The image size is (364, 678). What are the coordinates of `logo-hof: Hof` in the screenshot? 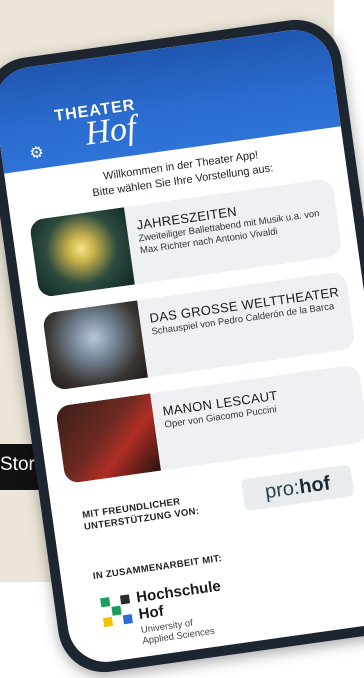 It's located at (110, 130).